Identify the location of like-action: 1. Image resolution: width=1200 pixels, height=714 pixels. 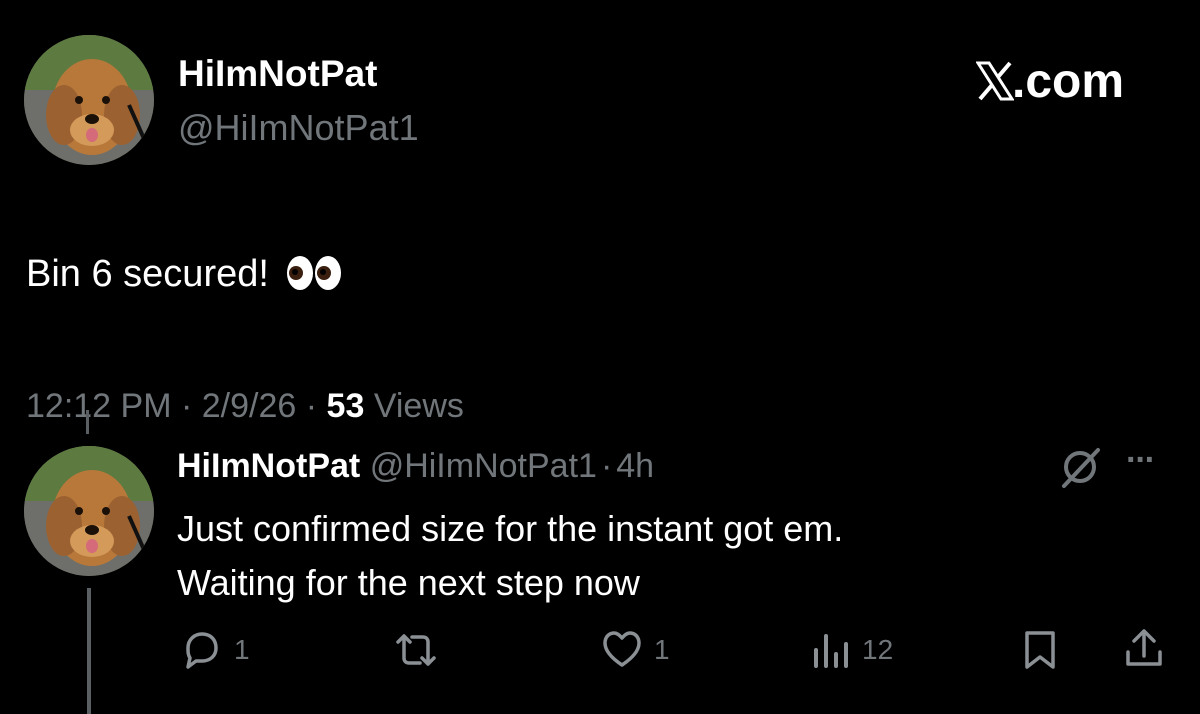
(635, 650).